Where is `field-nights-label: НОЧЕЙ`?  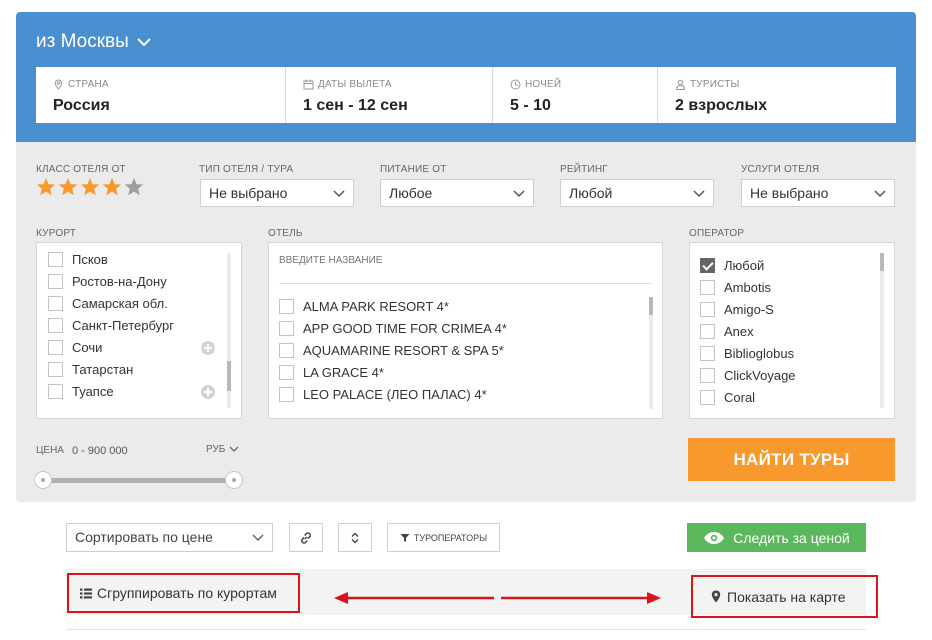 field-nights-label: НОЧЕЙ is located at coordinates (543, 84).